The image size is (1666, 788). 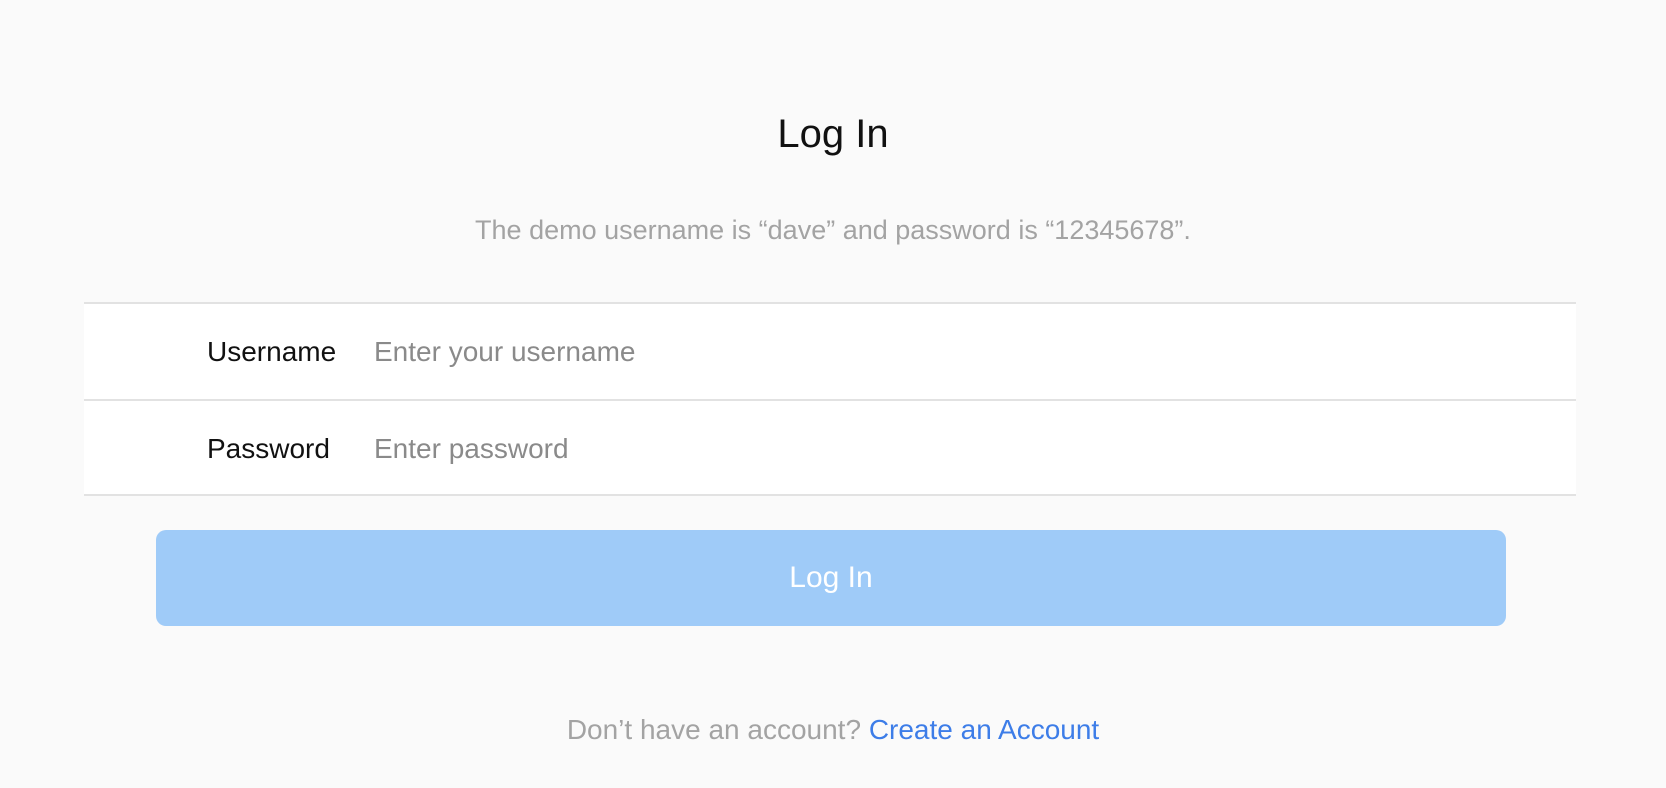 I want to click on password-row: Password, so click(x=830, y=447).